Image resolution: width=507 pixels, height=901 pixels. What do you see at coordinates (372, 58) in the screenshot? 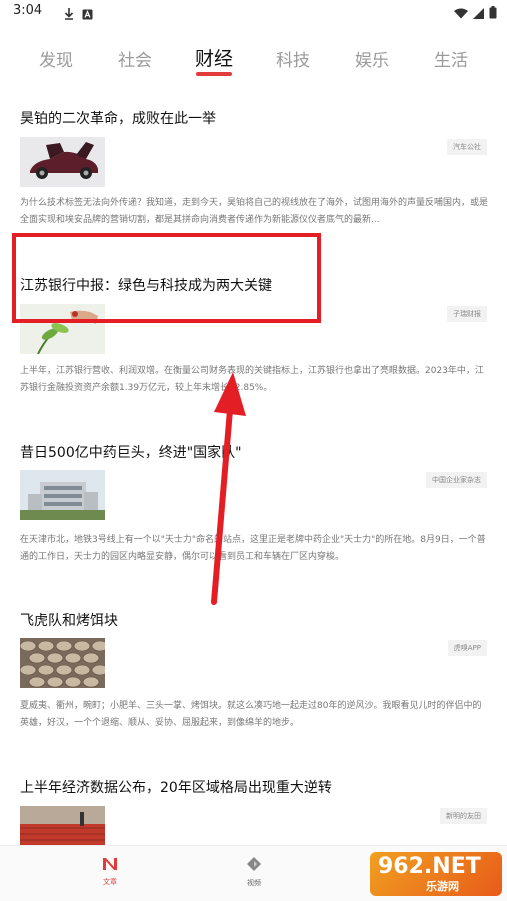
I see `tab-entertainment: 娱乐` at bounding box center [372, 58].